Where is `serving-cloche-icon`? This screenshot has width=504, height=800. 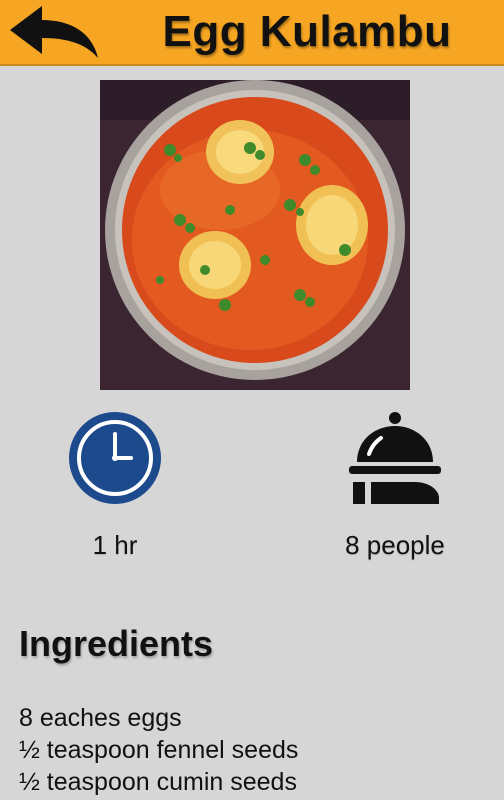
serving-cloche-icon is located at coordinates (395, 458).